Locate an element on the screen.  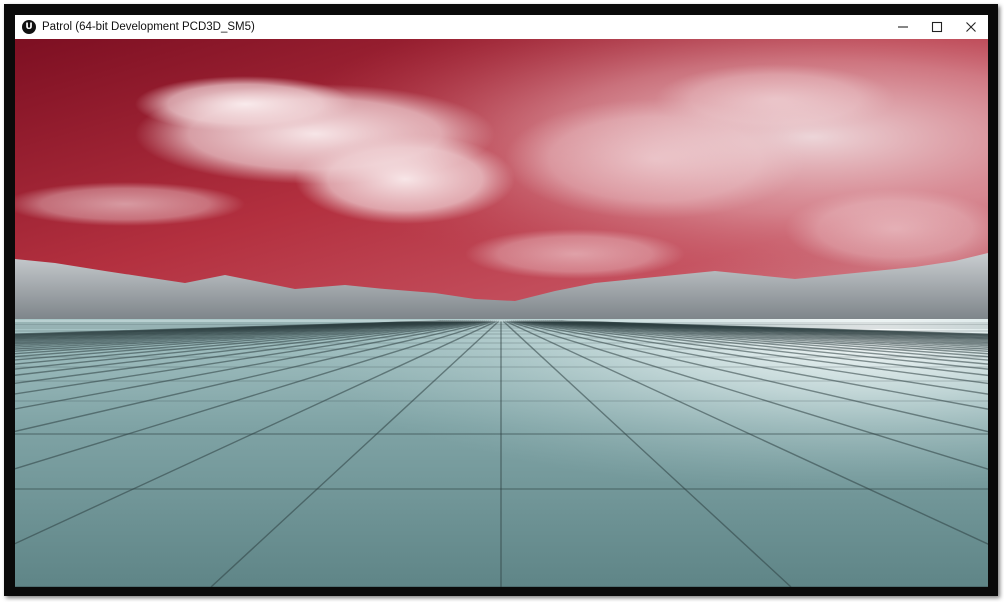
minimize-icon is located at coordinates (903, 27).